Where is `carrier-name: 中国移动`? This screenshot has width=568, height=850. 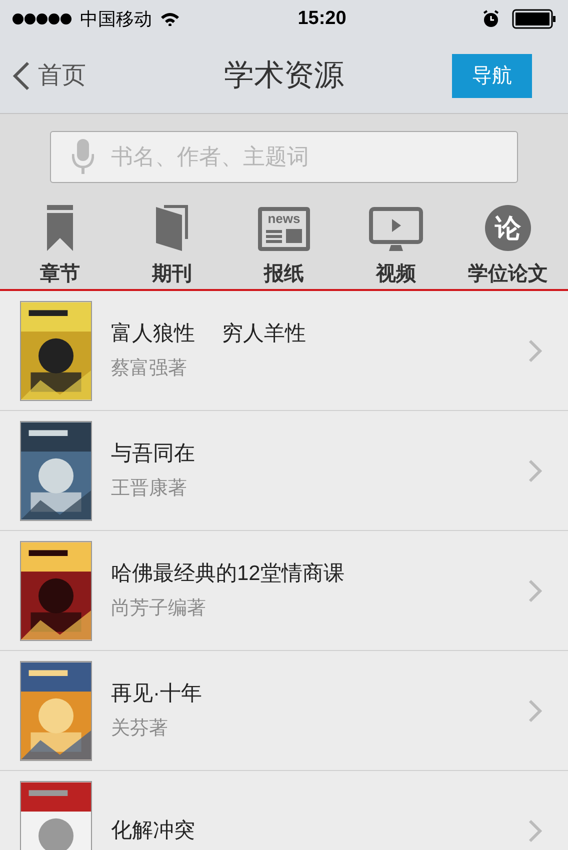
carrier-name: 中国移动 is located at coordinates (116, 19).